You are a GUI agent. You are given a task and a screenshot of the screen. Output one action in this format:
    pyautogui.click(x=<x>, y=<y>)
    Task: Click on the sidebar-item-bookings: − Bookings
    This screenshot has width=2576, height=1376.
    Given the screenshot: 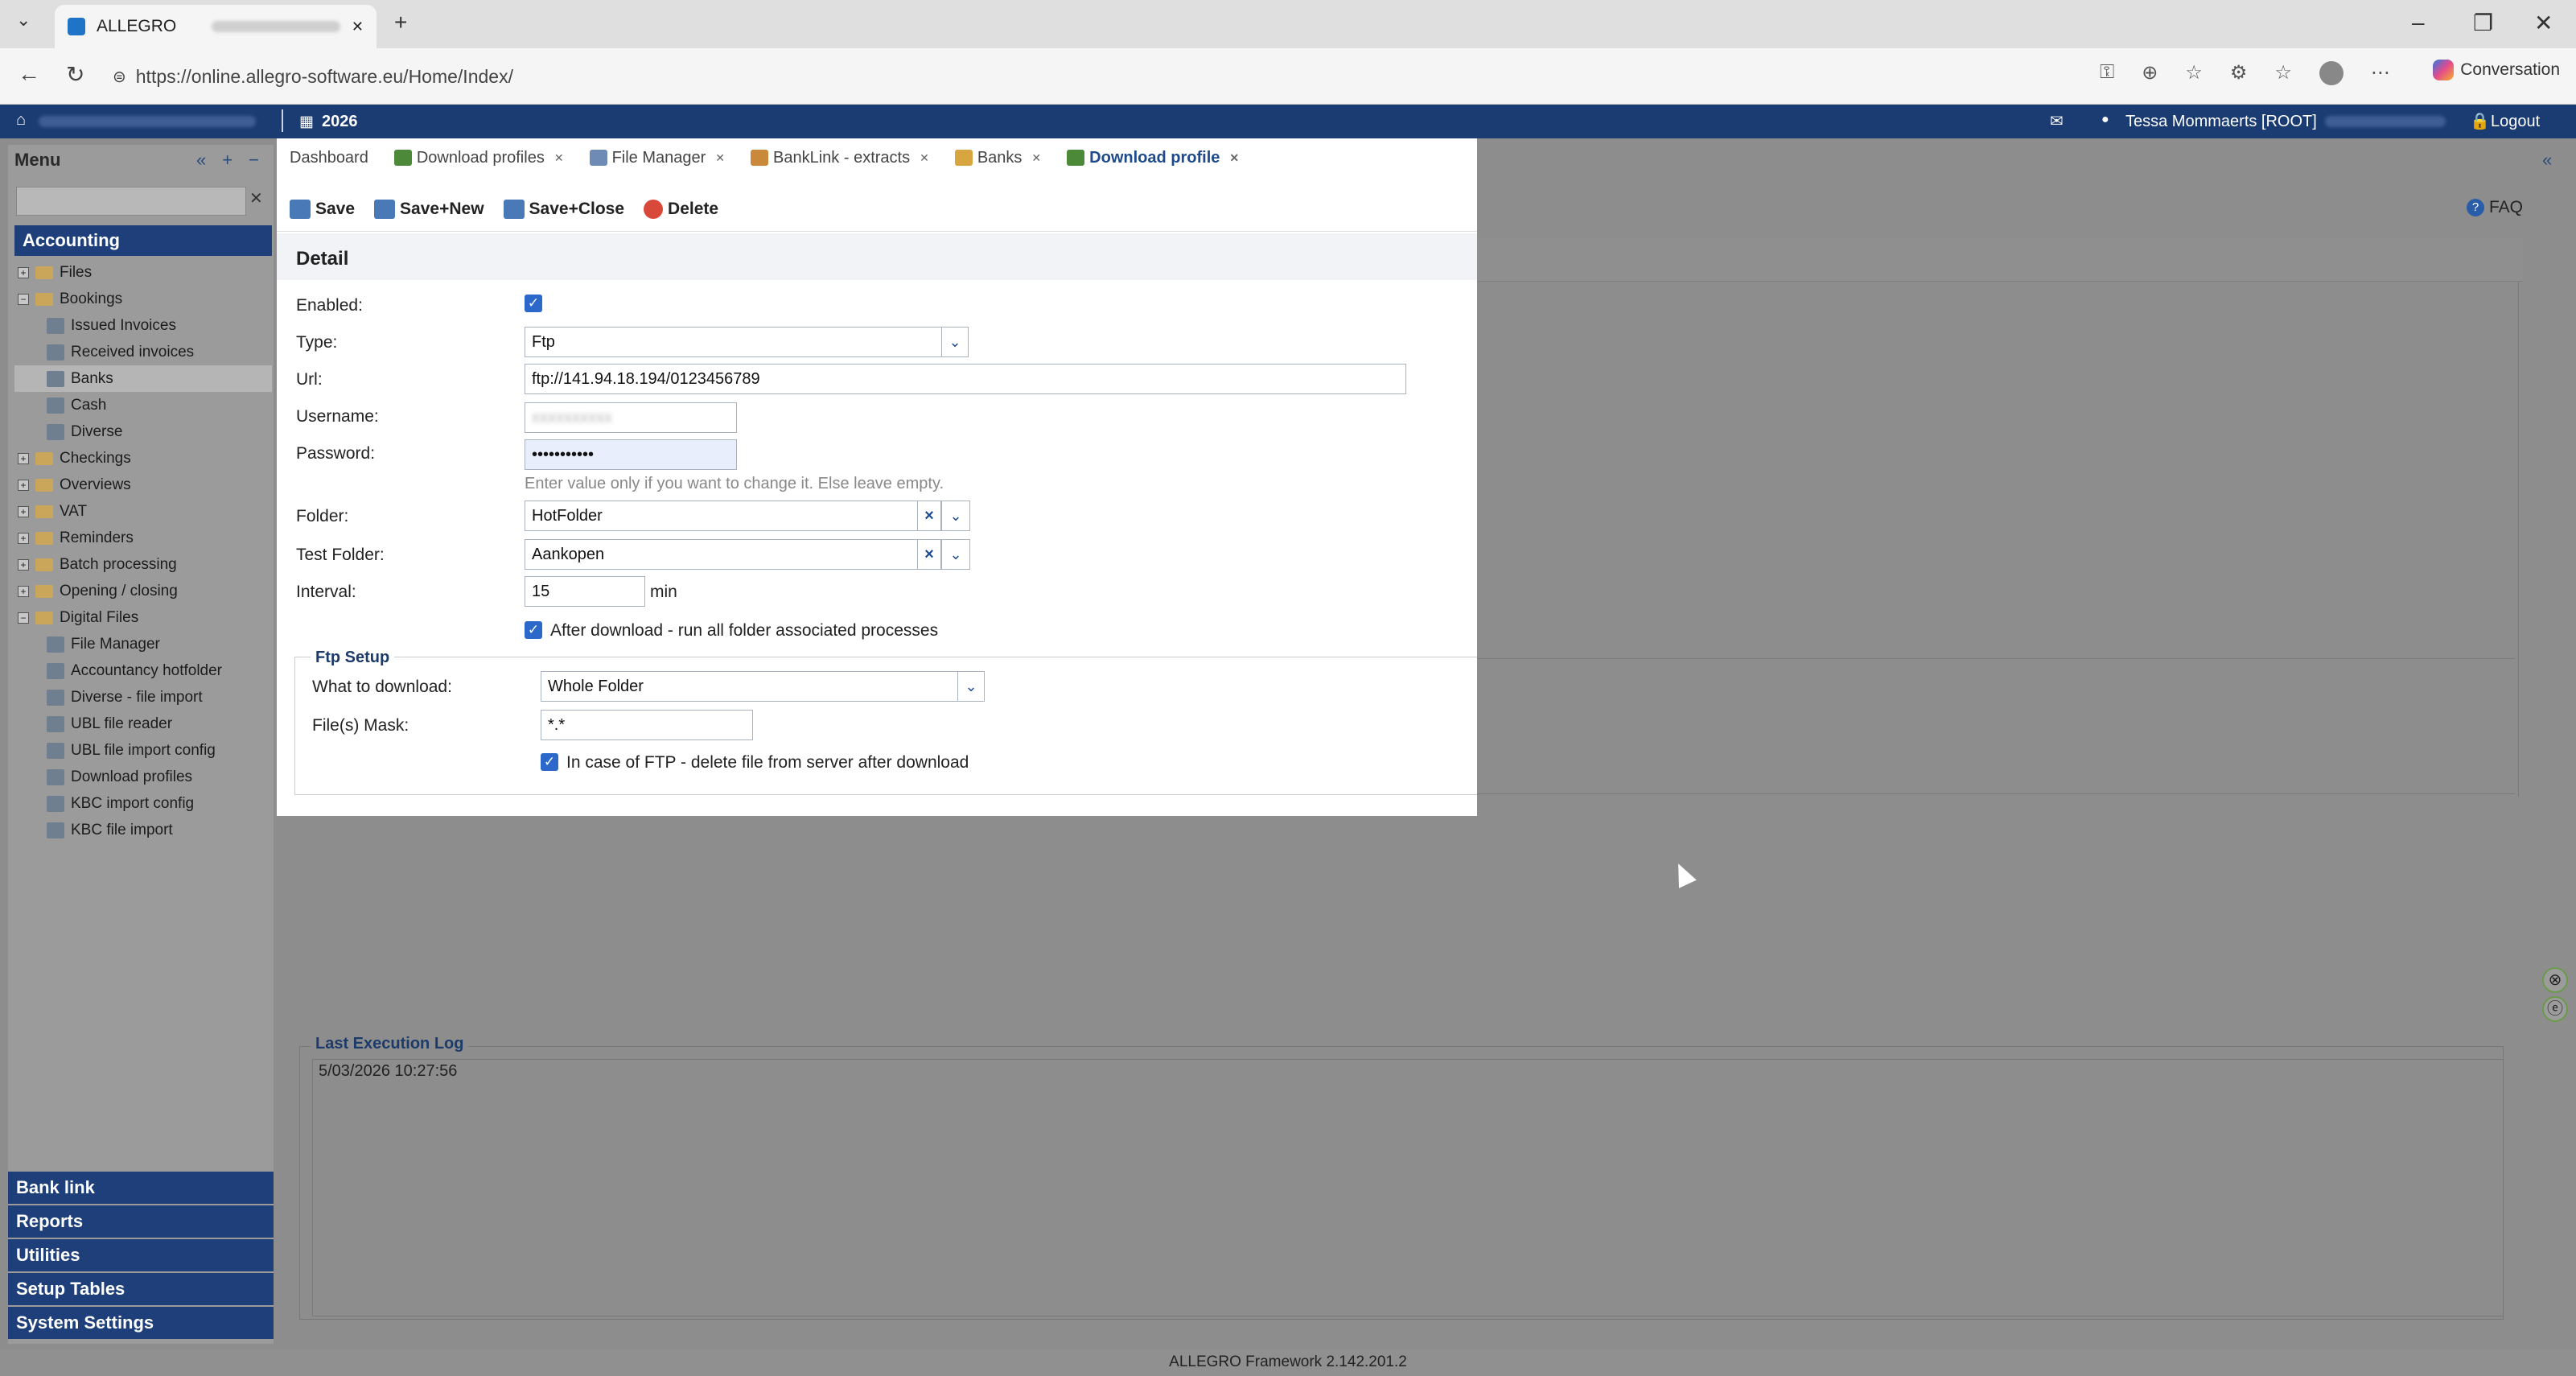 What is the action you would take?
    pyautogui.click(x=143, y=299)
    